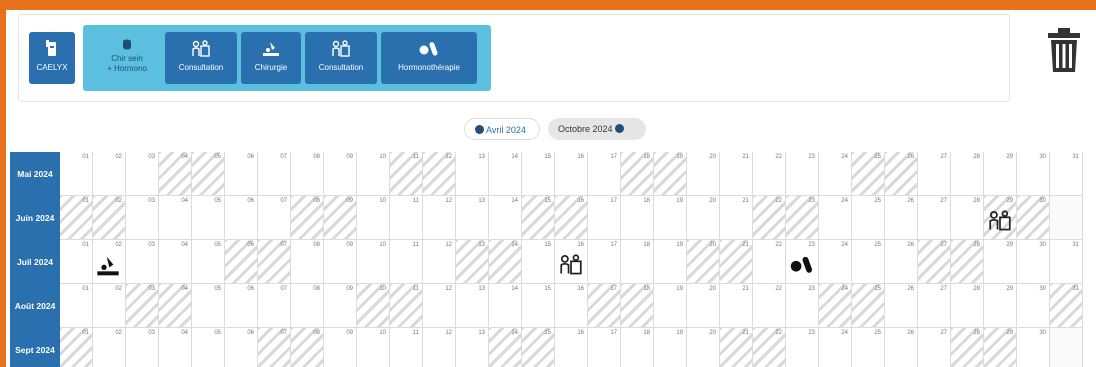 The image size is (1096, 367). I want to click on consultation-button-1: Consultation, so click(201, 58).